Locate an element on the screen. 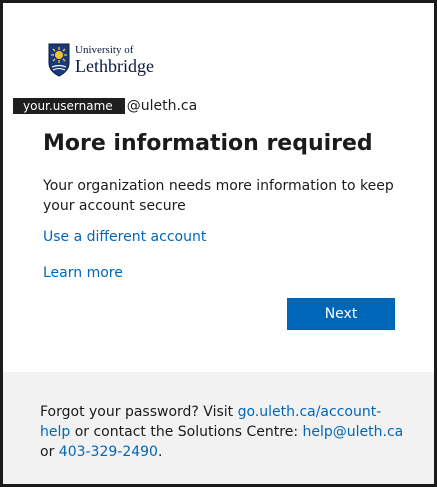  page-title: More information required is located at coordinates (208, 143).